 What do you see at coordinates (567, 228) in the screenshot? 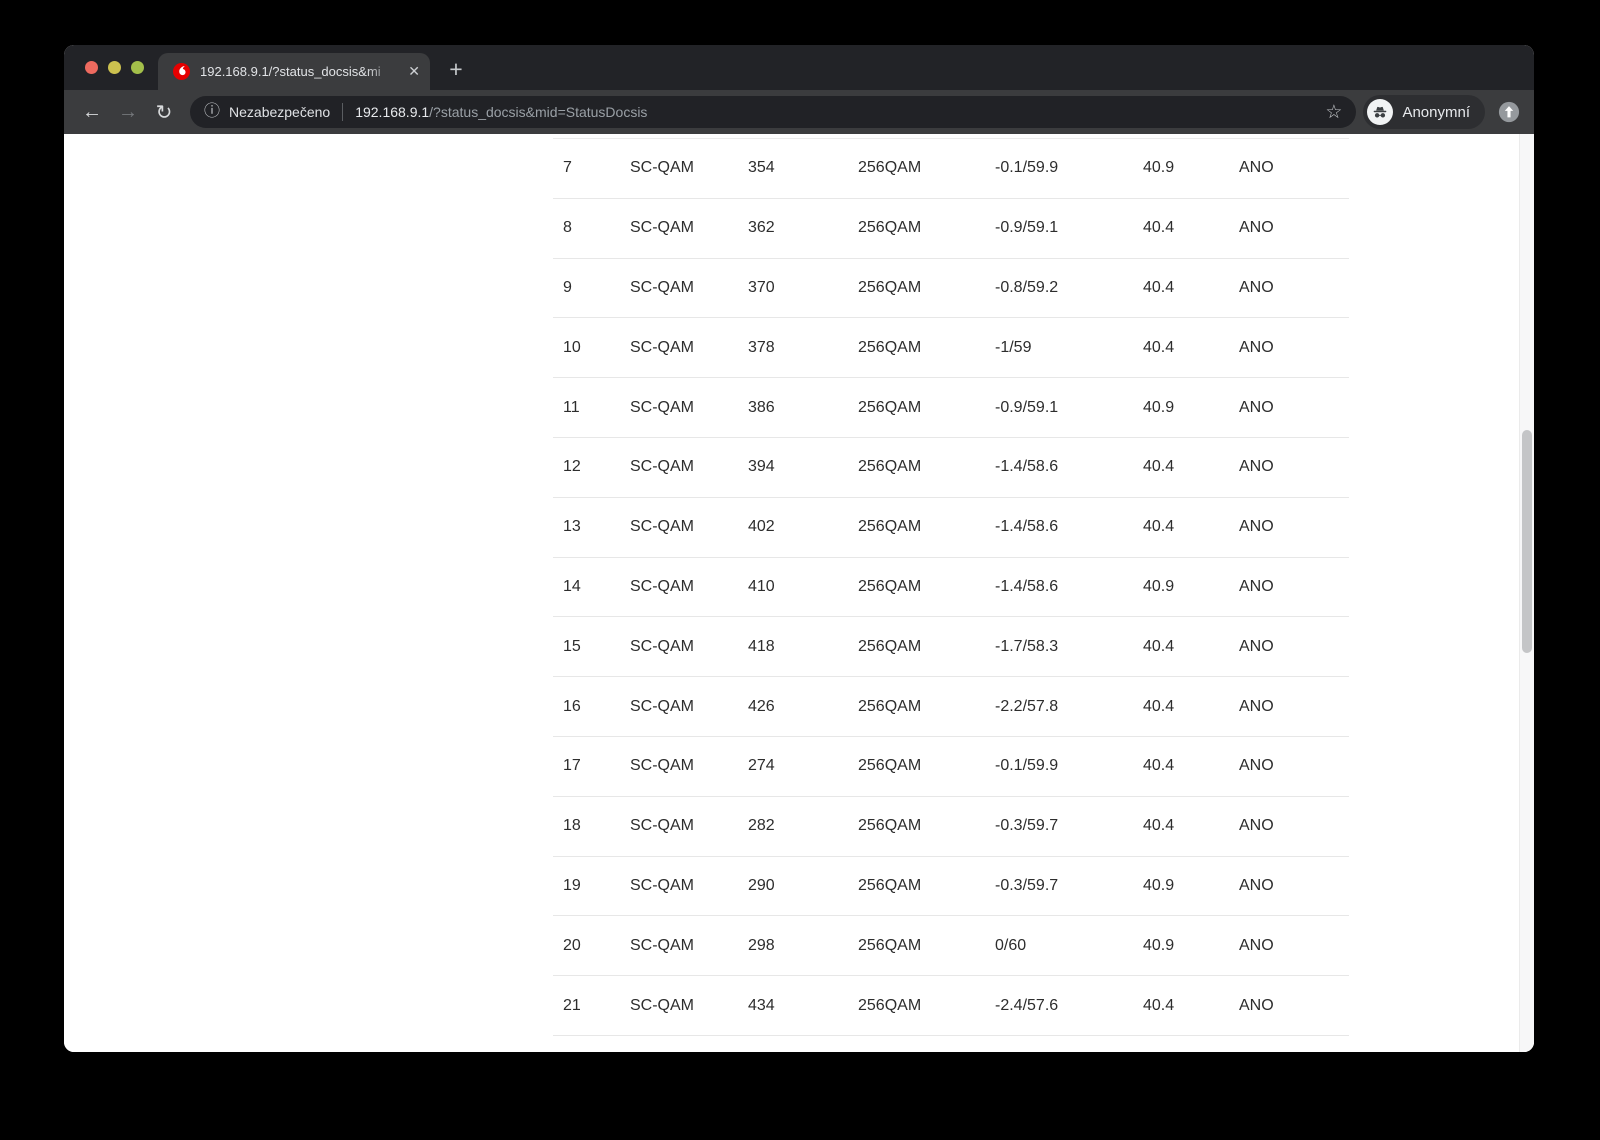
I see `table-cell: 8` at bounding box center [567, 228].